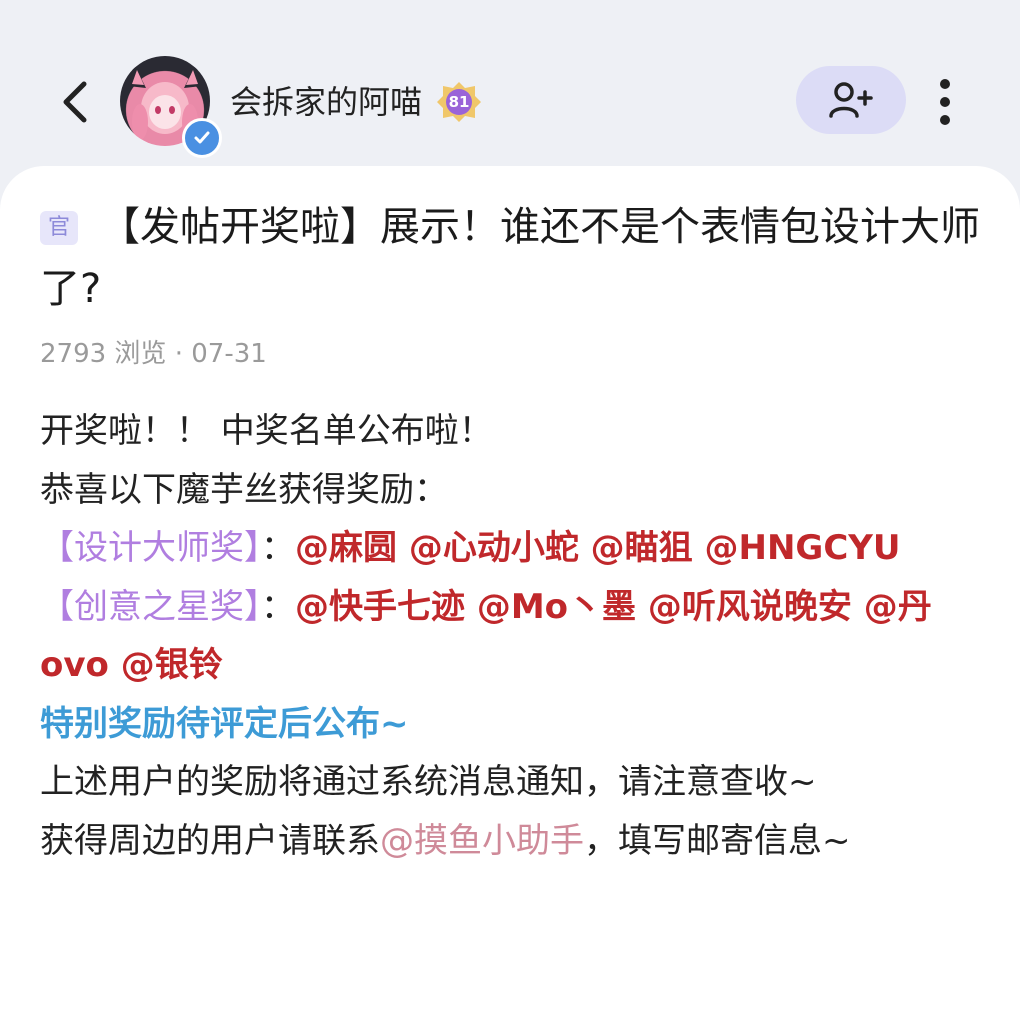  Describe the element at coordinates (171, 107) in the screenshot. I see `avatar` at that location.